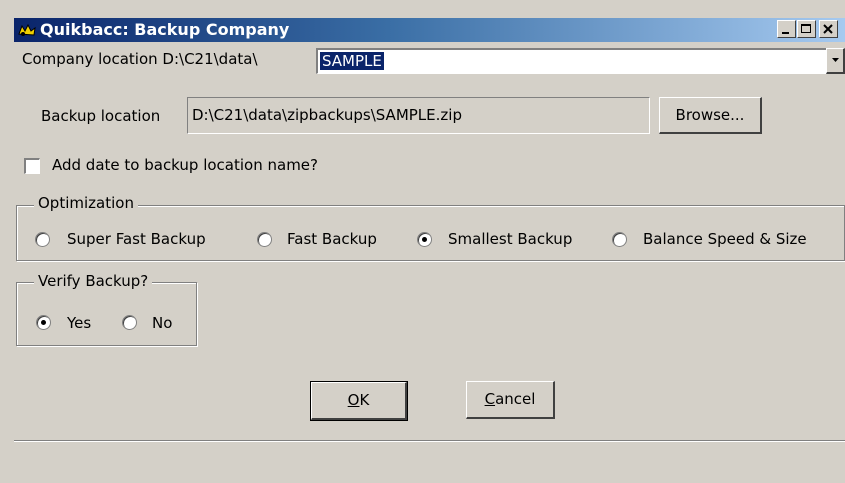  I want to click on close-icon, so click(828, 29).